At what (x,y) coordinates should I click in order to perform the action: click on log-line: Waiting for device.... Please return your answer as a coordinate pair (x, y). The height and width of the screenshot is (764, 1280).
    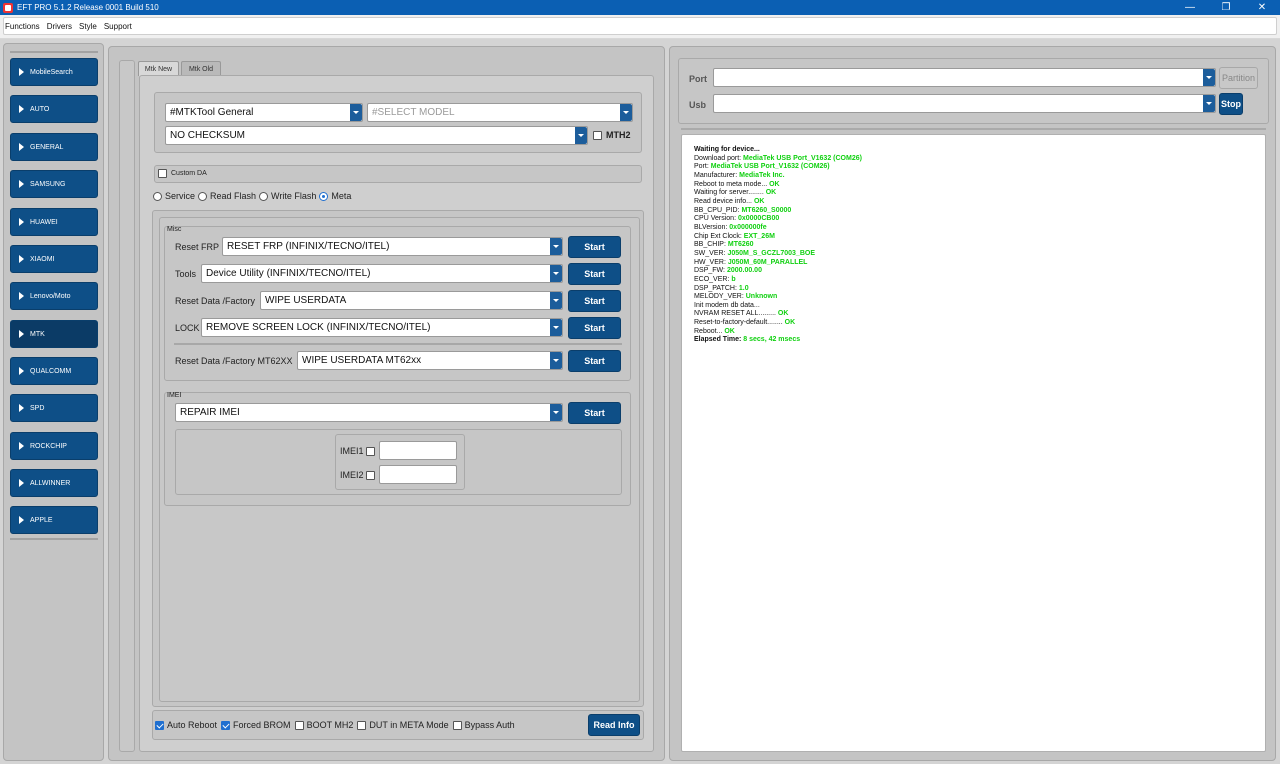
    Looking at the image, I should click on (979, 150).